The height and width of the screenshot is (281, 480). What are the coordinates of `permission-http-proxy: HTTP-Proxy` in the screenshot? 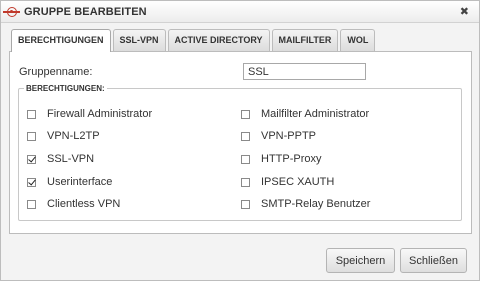 It's located at (281, 159).